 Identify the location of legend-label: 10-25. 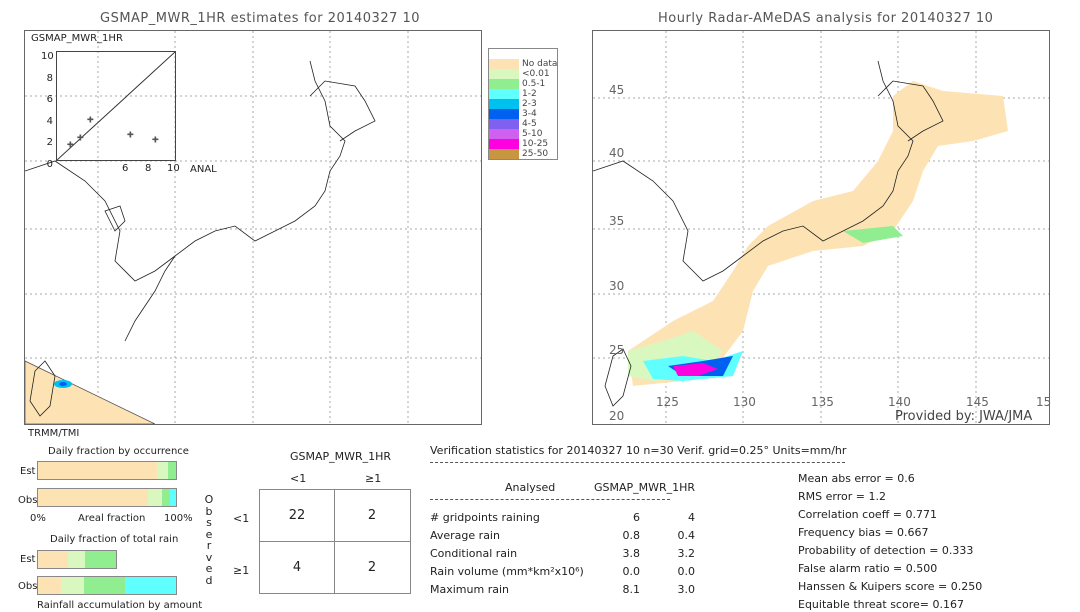
(535, 144).